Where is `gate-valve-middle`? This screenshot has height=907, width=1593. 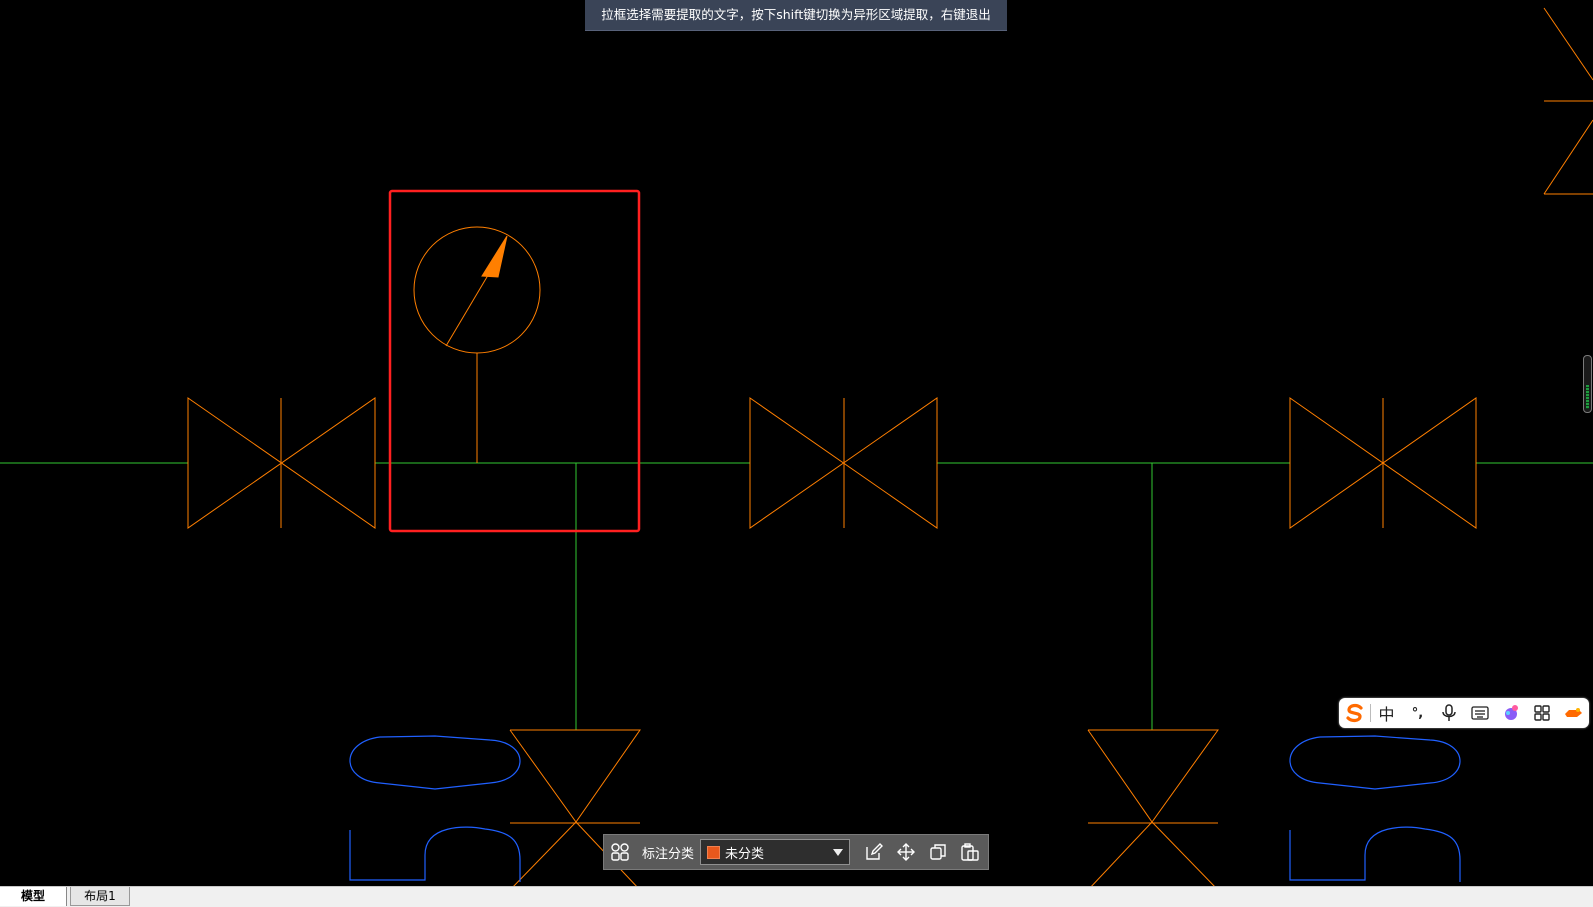 gate-valve-middle is located at coordinates (843, 463).